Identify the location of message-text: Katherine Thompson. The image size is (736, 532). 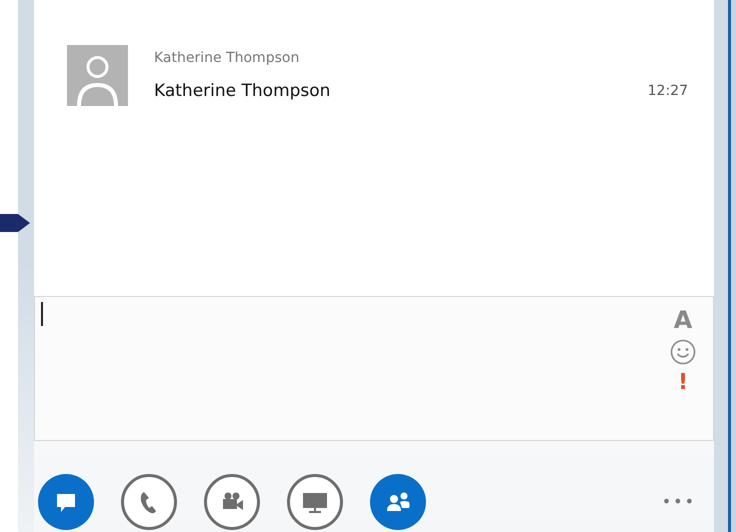
(242, 91).